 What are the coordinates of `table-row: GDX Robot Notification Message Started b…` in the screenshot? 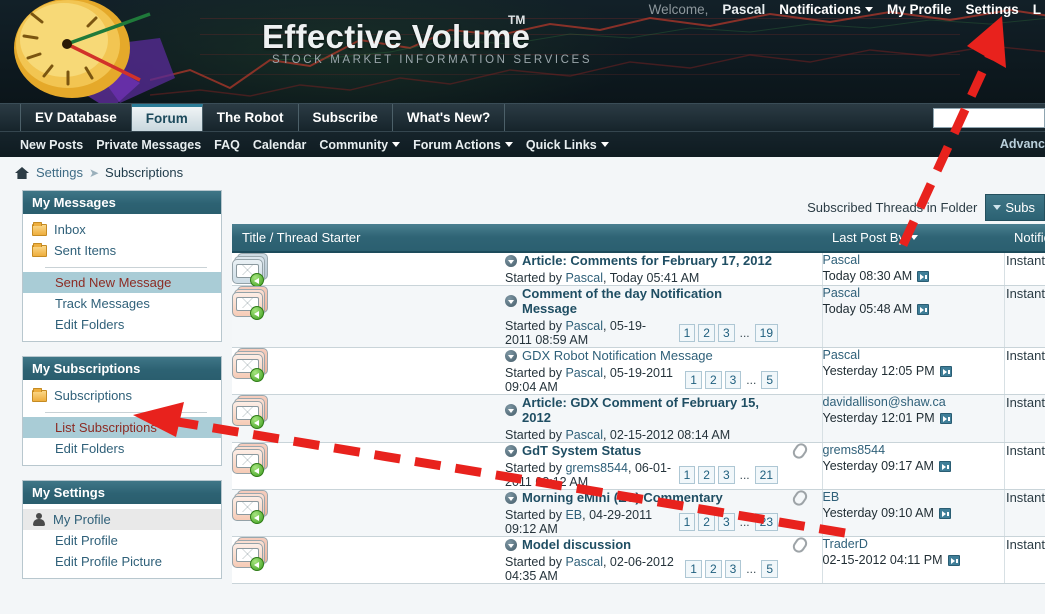 It's located at (638, 371).